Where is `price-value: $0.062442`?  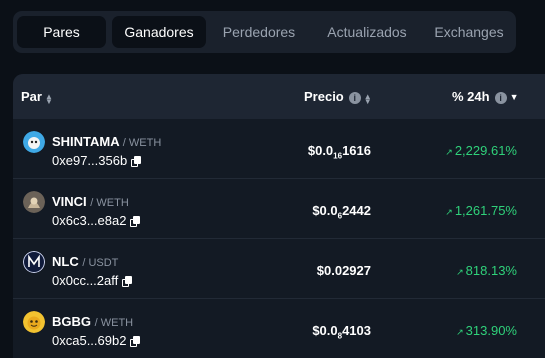
price-value: $0.062442 is located at coordinates (341, 212).